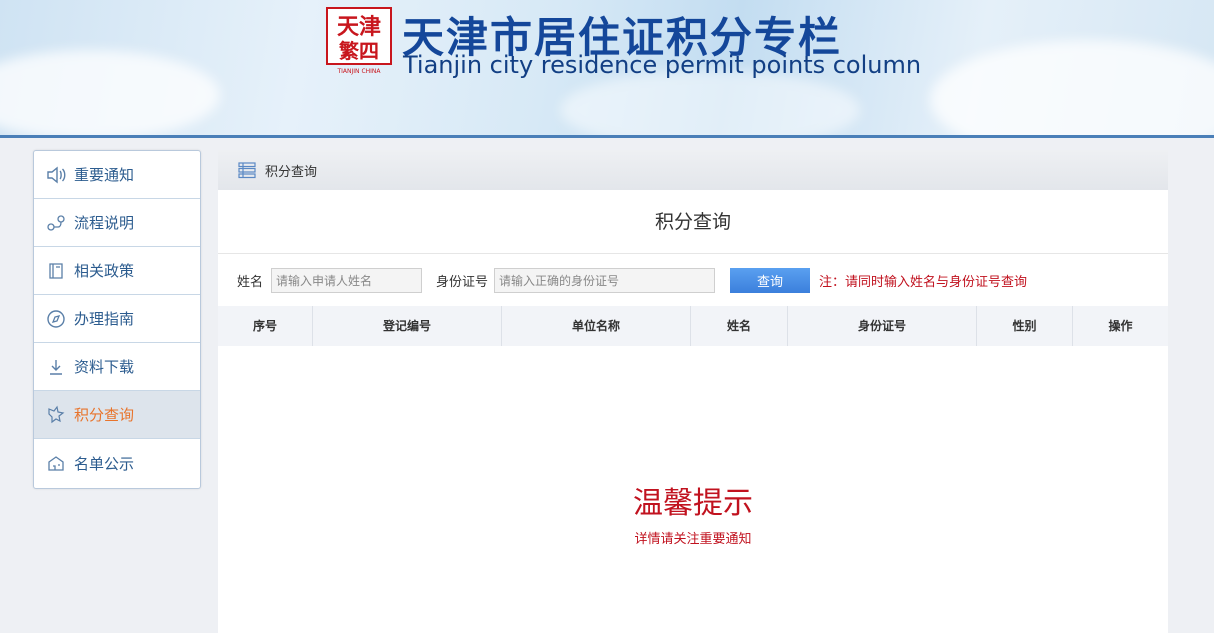 This screenshot has height=633, width=1214. What do you see at coordinates (923, 282) in the screenshot?
I see `search-note: 注：请同时输入姓名与身份证号查询` at bounding box center [923, 282].